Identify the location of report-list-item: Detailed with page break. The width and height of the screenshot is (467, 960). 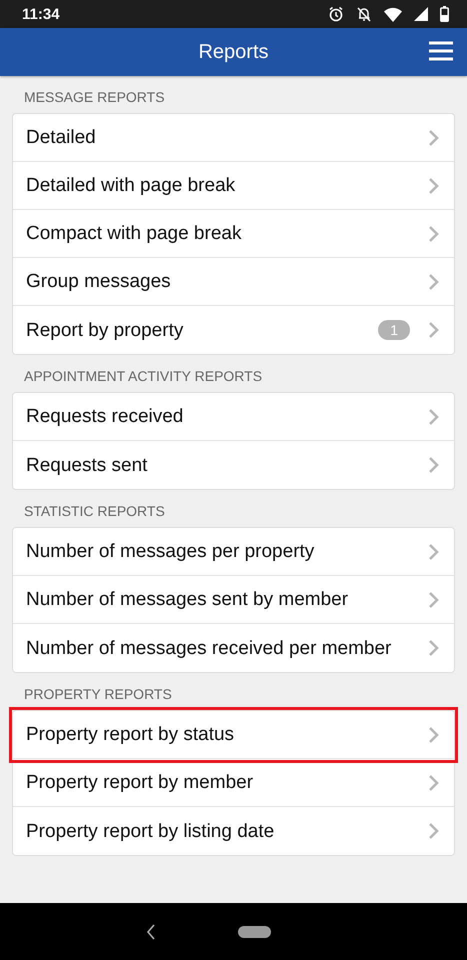
(233, 186).